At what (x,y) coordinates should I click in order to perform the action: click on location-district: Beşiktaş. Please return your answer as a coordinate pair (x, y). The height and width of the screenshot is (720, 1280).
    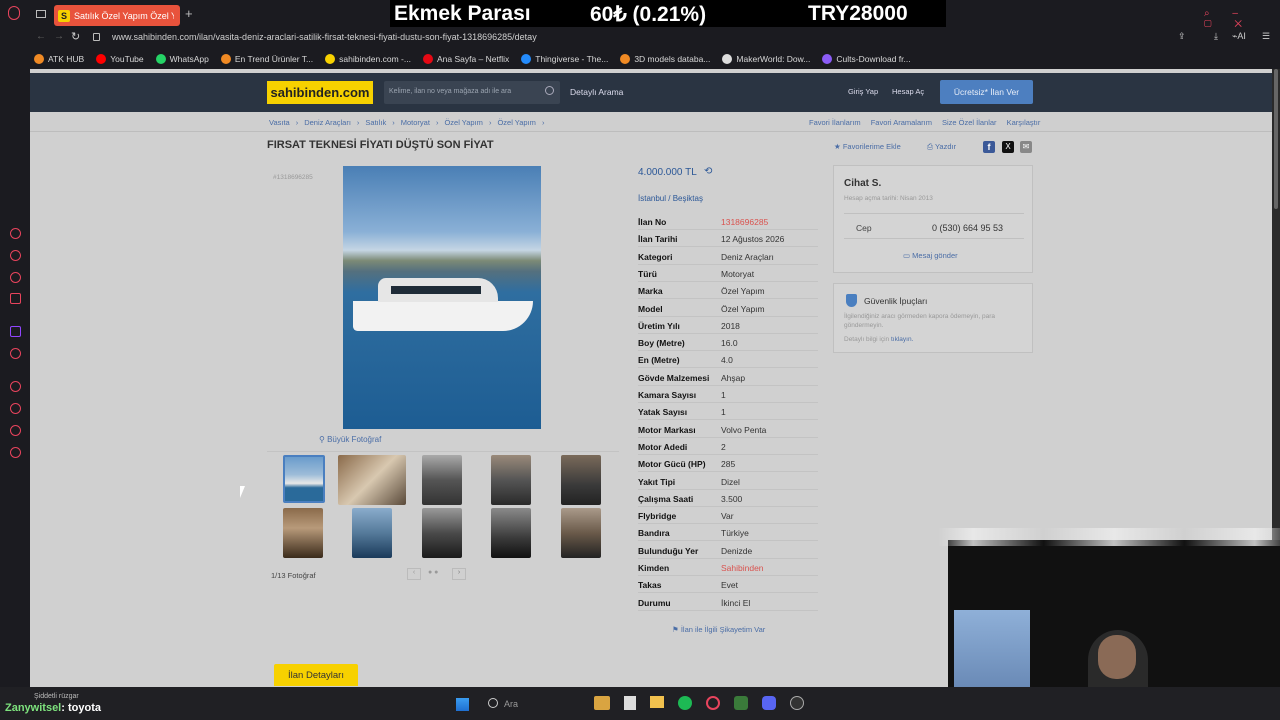
    Looking at the image, I should click on (688, 198).